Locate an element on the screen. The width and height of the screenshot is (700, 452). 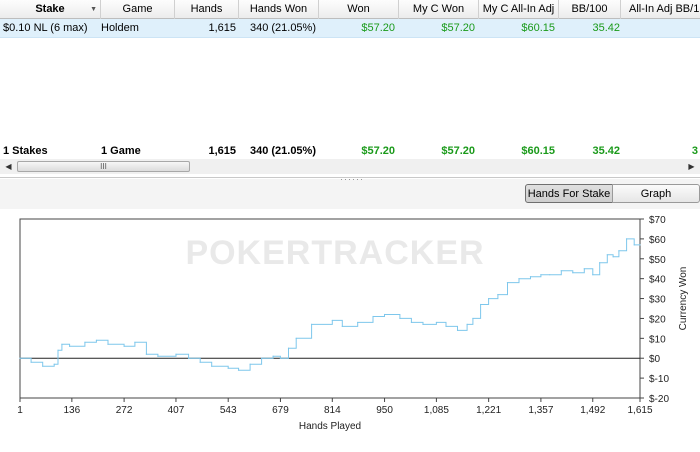
y-tick-label: $30 is located at coordinates (657, 300).